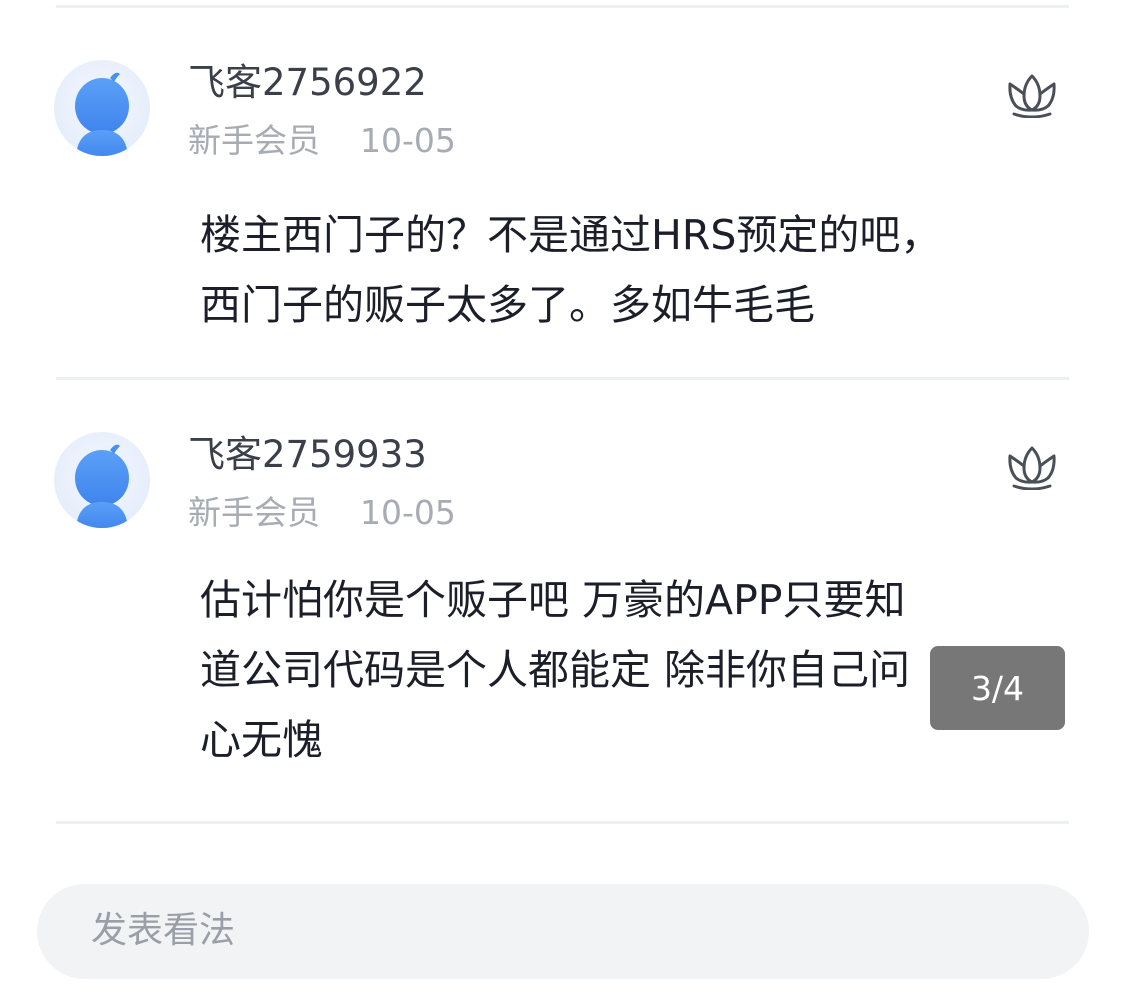  Describe the element at coordinates (307, 83) in the screenshot. I see `username: 飞客2756922` at that location.